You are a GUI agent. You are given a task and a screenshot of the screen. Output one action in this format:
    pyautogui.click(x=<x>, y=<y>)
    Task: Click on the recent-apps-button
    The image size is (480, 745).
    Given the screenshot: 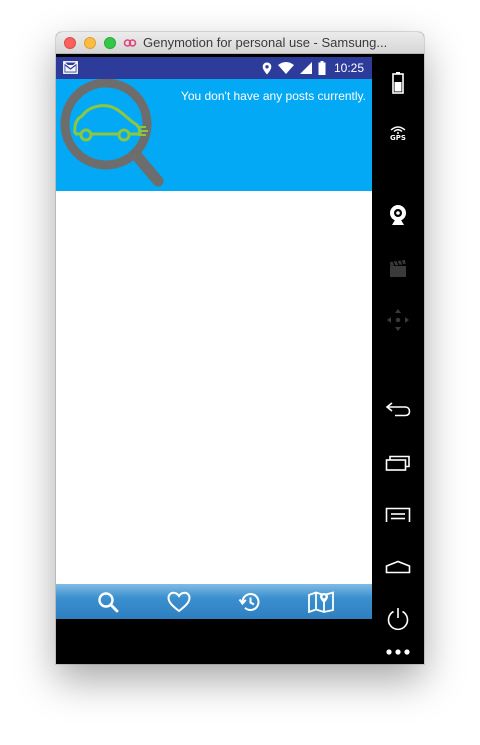 What is the action you would take?
    pyautogui.click(x=398, y=463)
    